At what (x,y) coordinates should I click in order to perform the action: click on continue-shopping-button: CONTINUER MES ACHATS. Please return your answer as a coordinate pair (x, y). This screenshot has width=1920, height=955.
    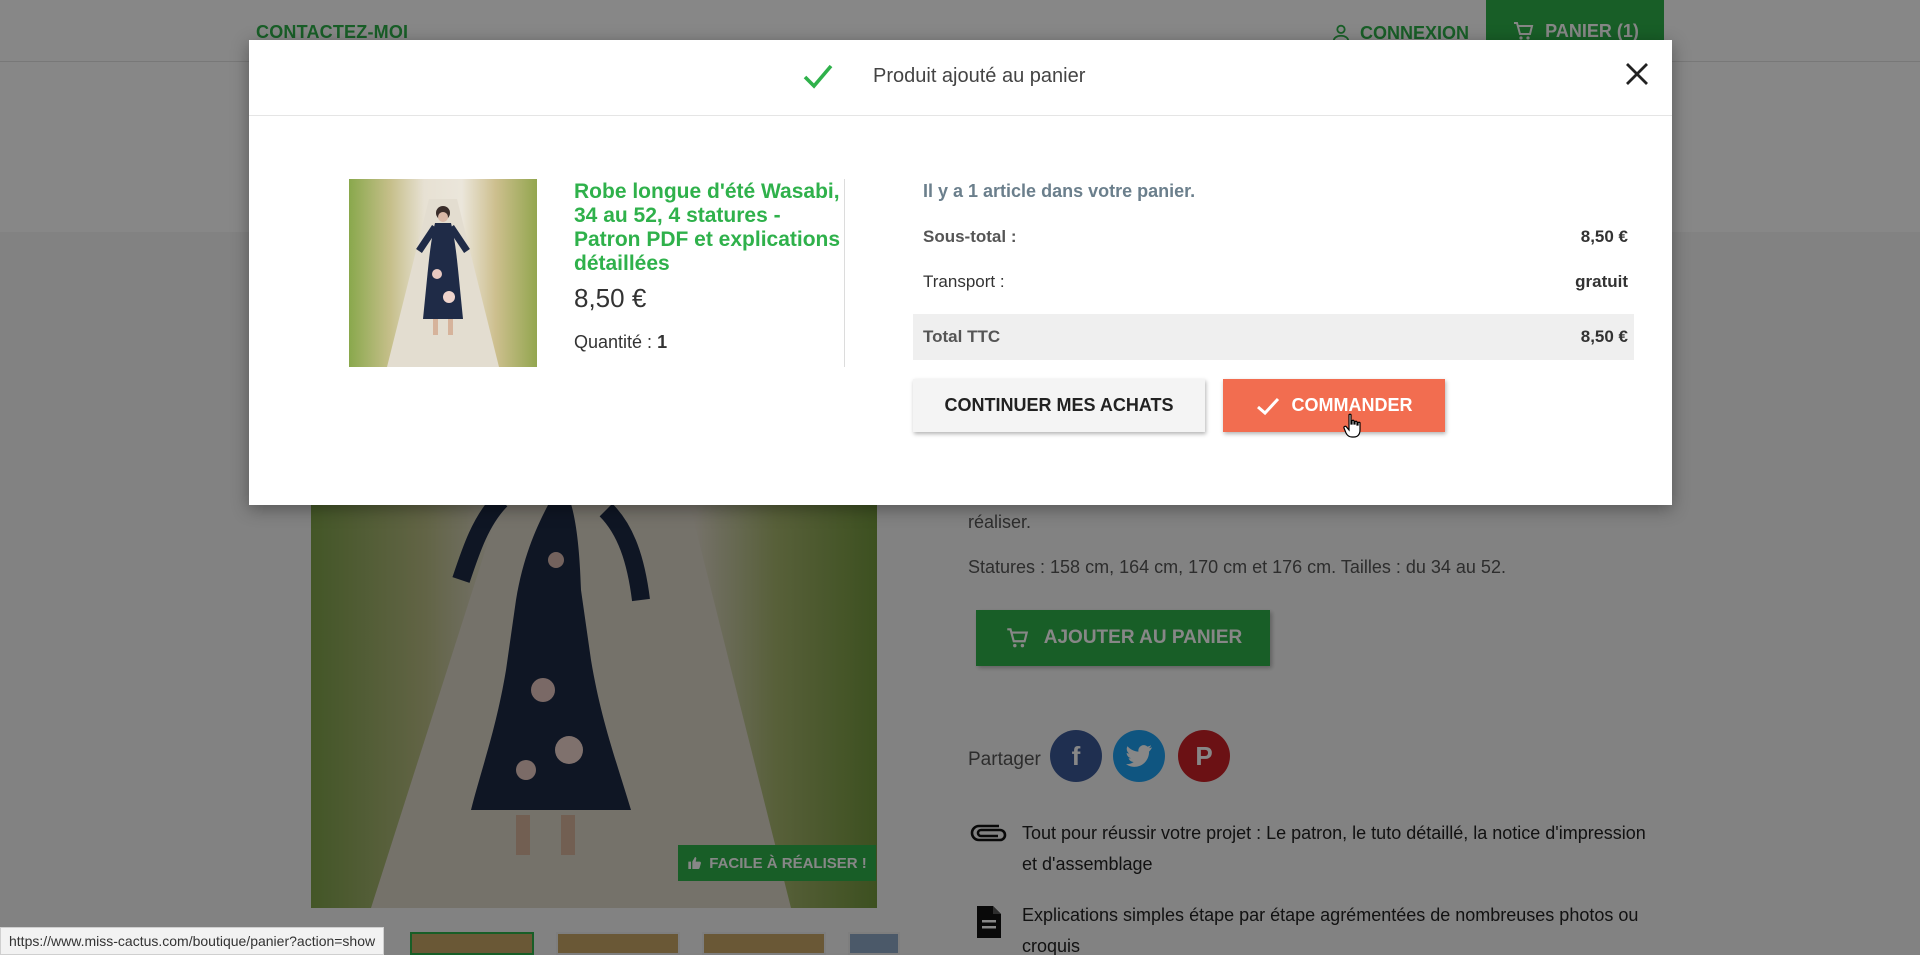
    Looking at the image, I should click on (1059, 405).